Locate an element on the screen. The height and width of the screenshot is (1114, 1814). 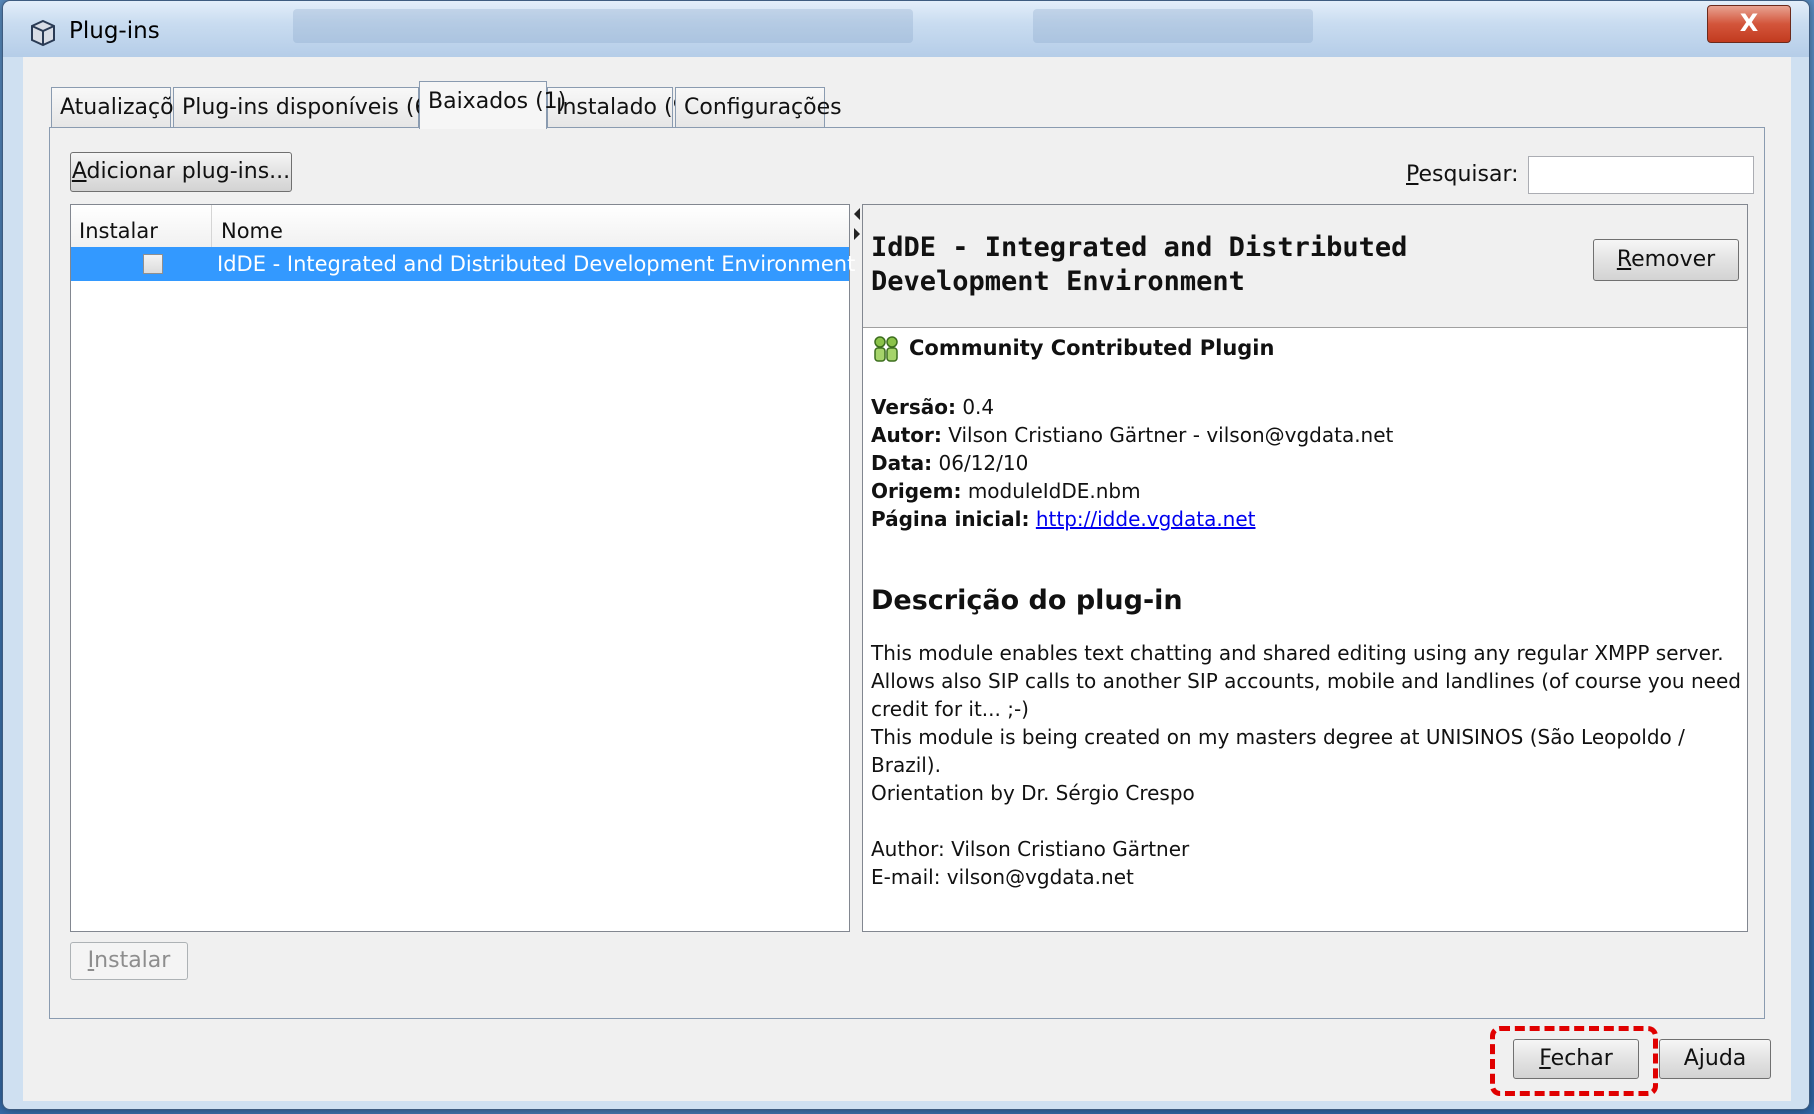
window-title: Plug-ins is located at coordinates (114, 31).